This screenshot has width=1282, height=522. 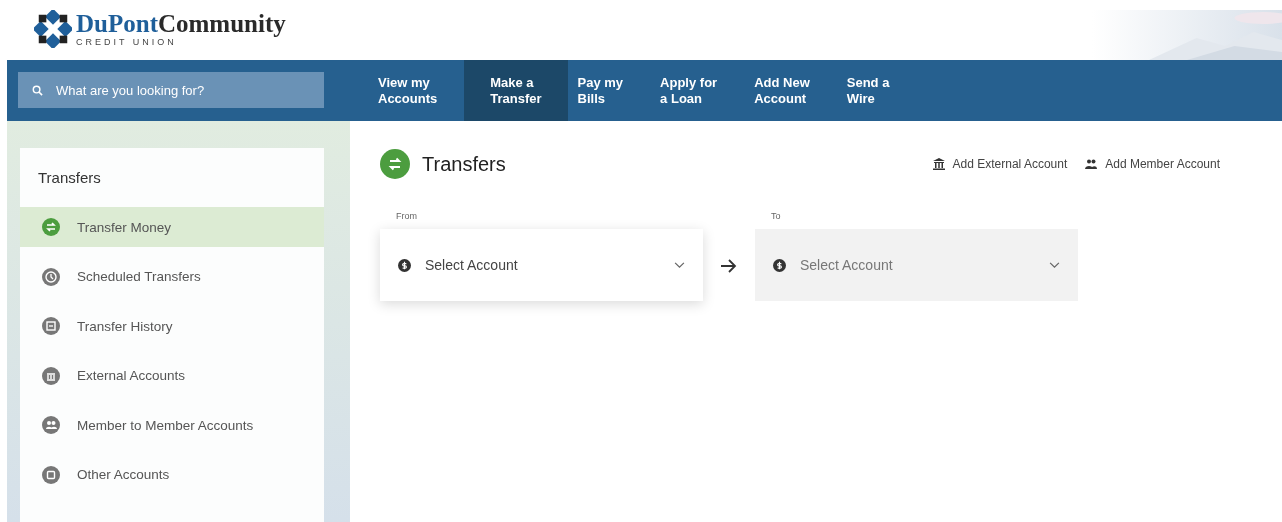 I want to click on page-title: Transfers, so click(x=464, y=164).